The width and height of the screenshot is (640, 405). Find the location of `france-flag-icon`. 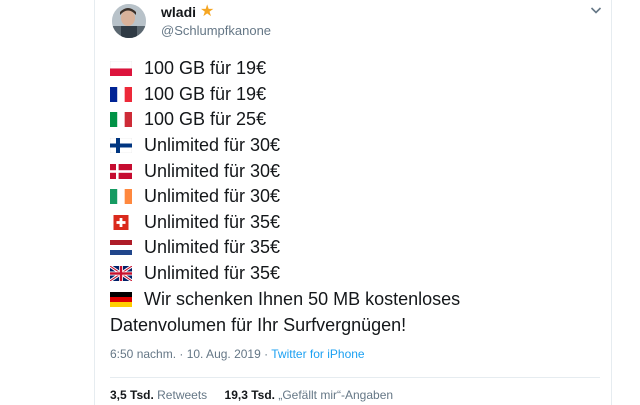

france-flag-icon is located at coordinates (121, 94).